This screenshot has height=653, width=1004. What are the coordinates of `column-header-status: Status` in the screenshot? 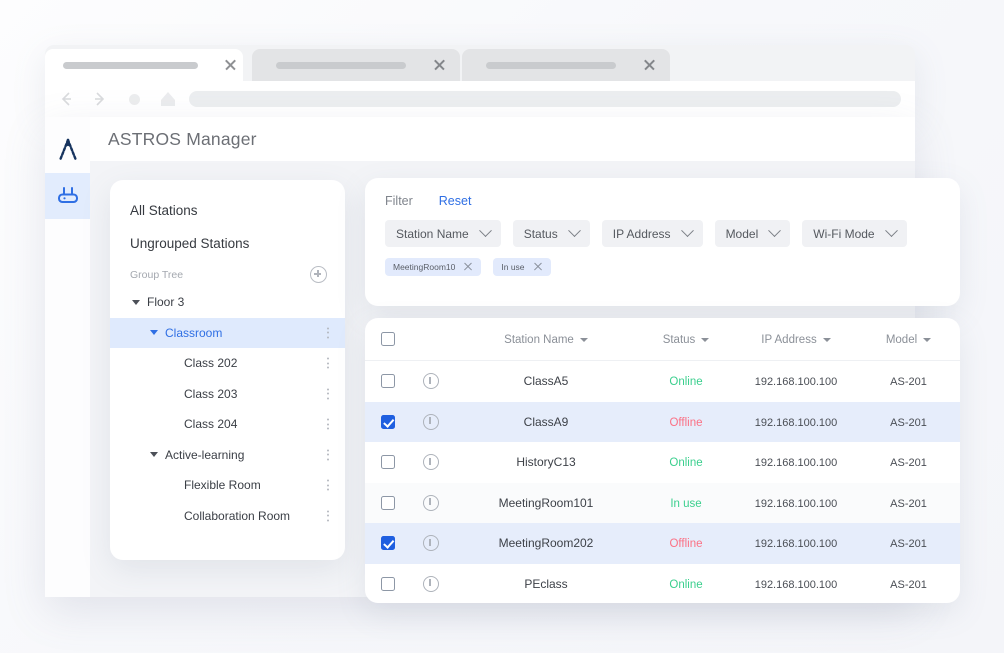 It's located at (686, 339).